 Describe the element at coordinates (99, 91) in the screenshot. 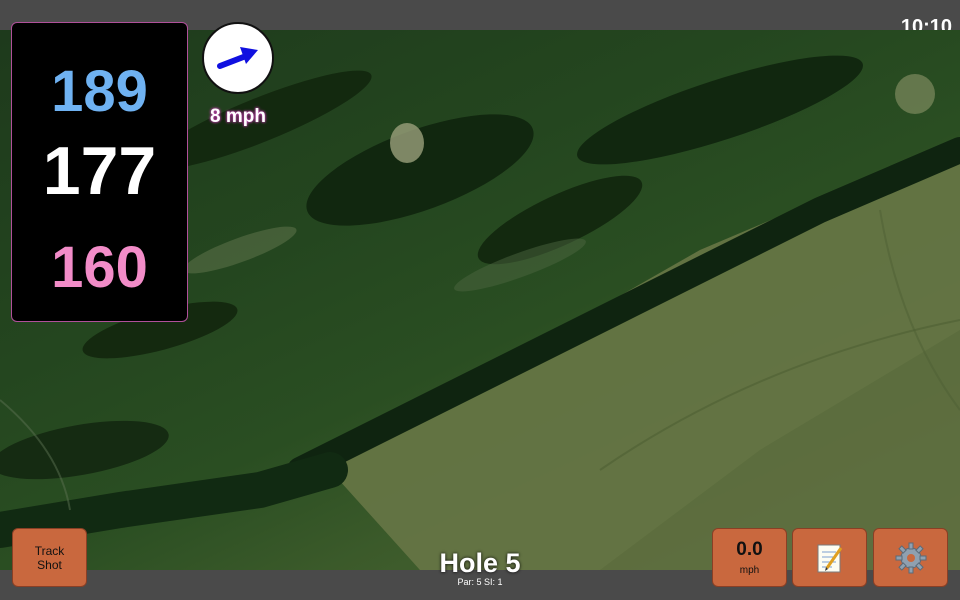

I see `back-distance: 189` at that location.